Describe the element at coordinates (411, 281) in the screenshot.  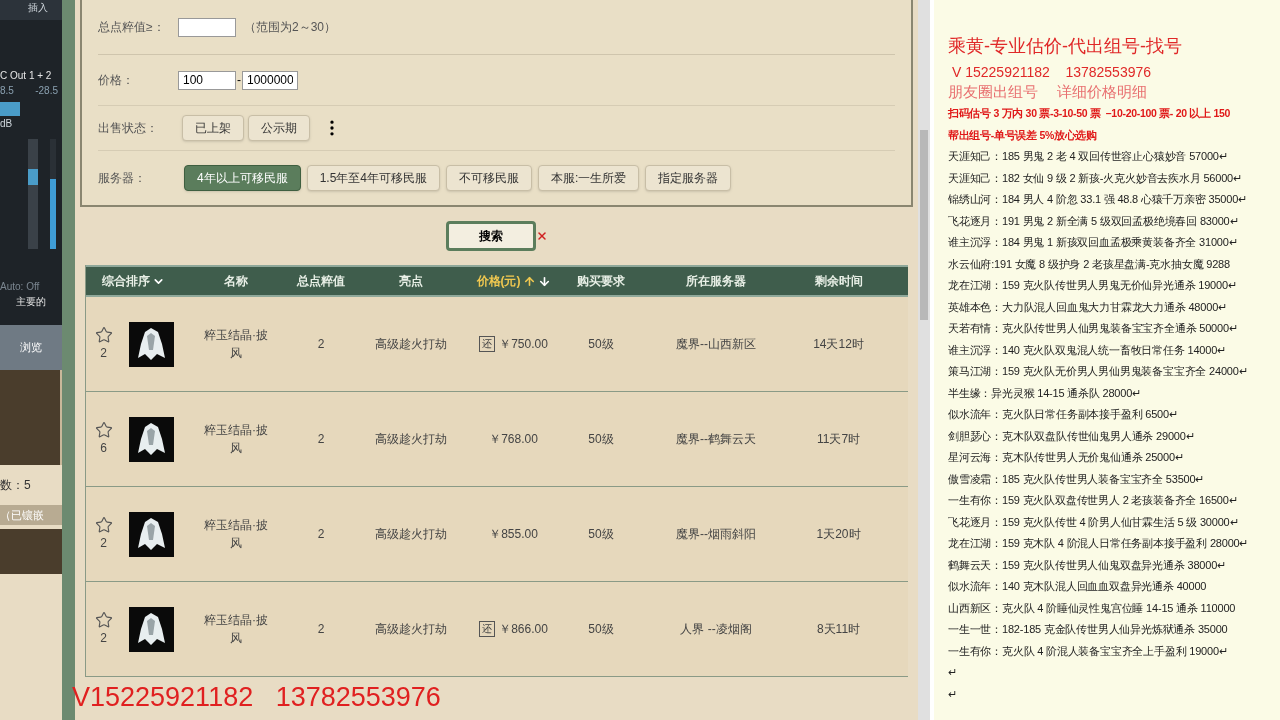
I see `column-header: 亮点` at that location.